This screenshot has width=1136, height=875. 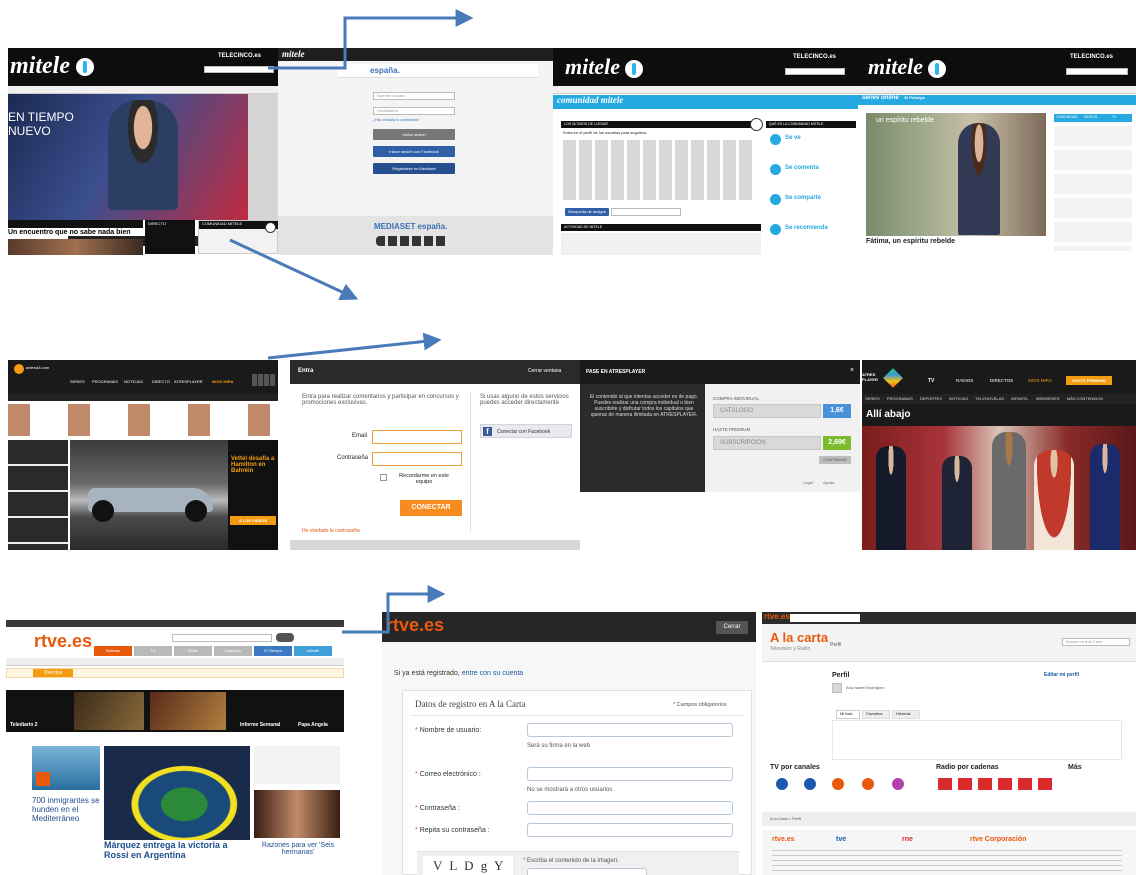 What do you see at coordinates (415, 625) in the screenshot?
I see `rtve-register-logo: rtve.es` at bounding box center [415, 625].